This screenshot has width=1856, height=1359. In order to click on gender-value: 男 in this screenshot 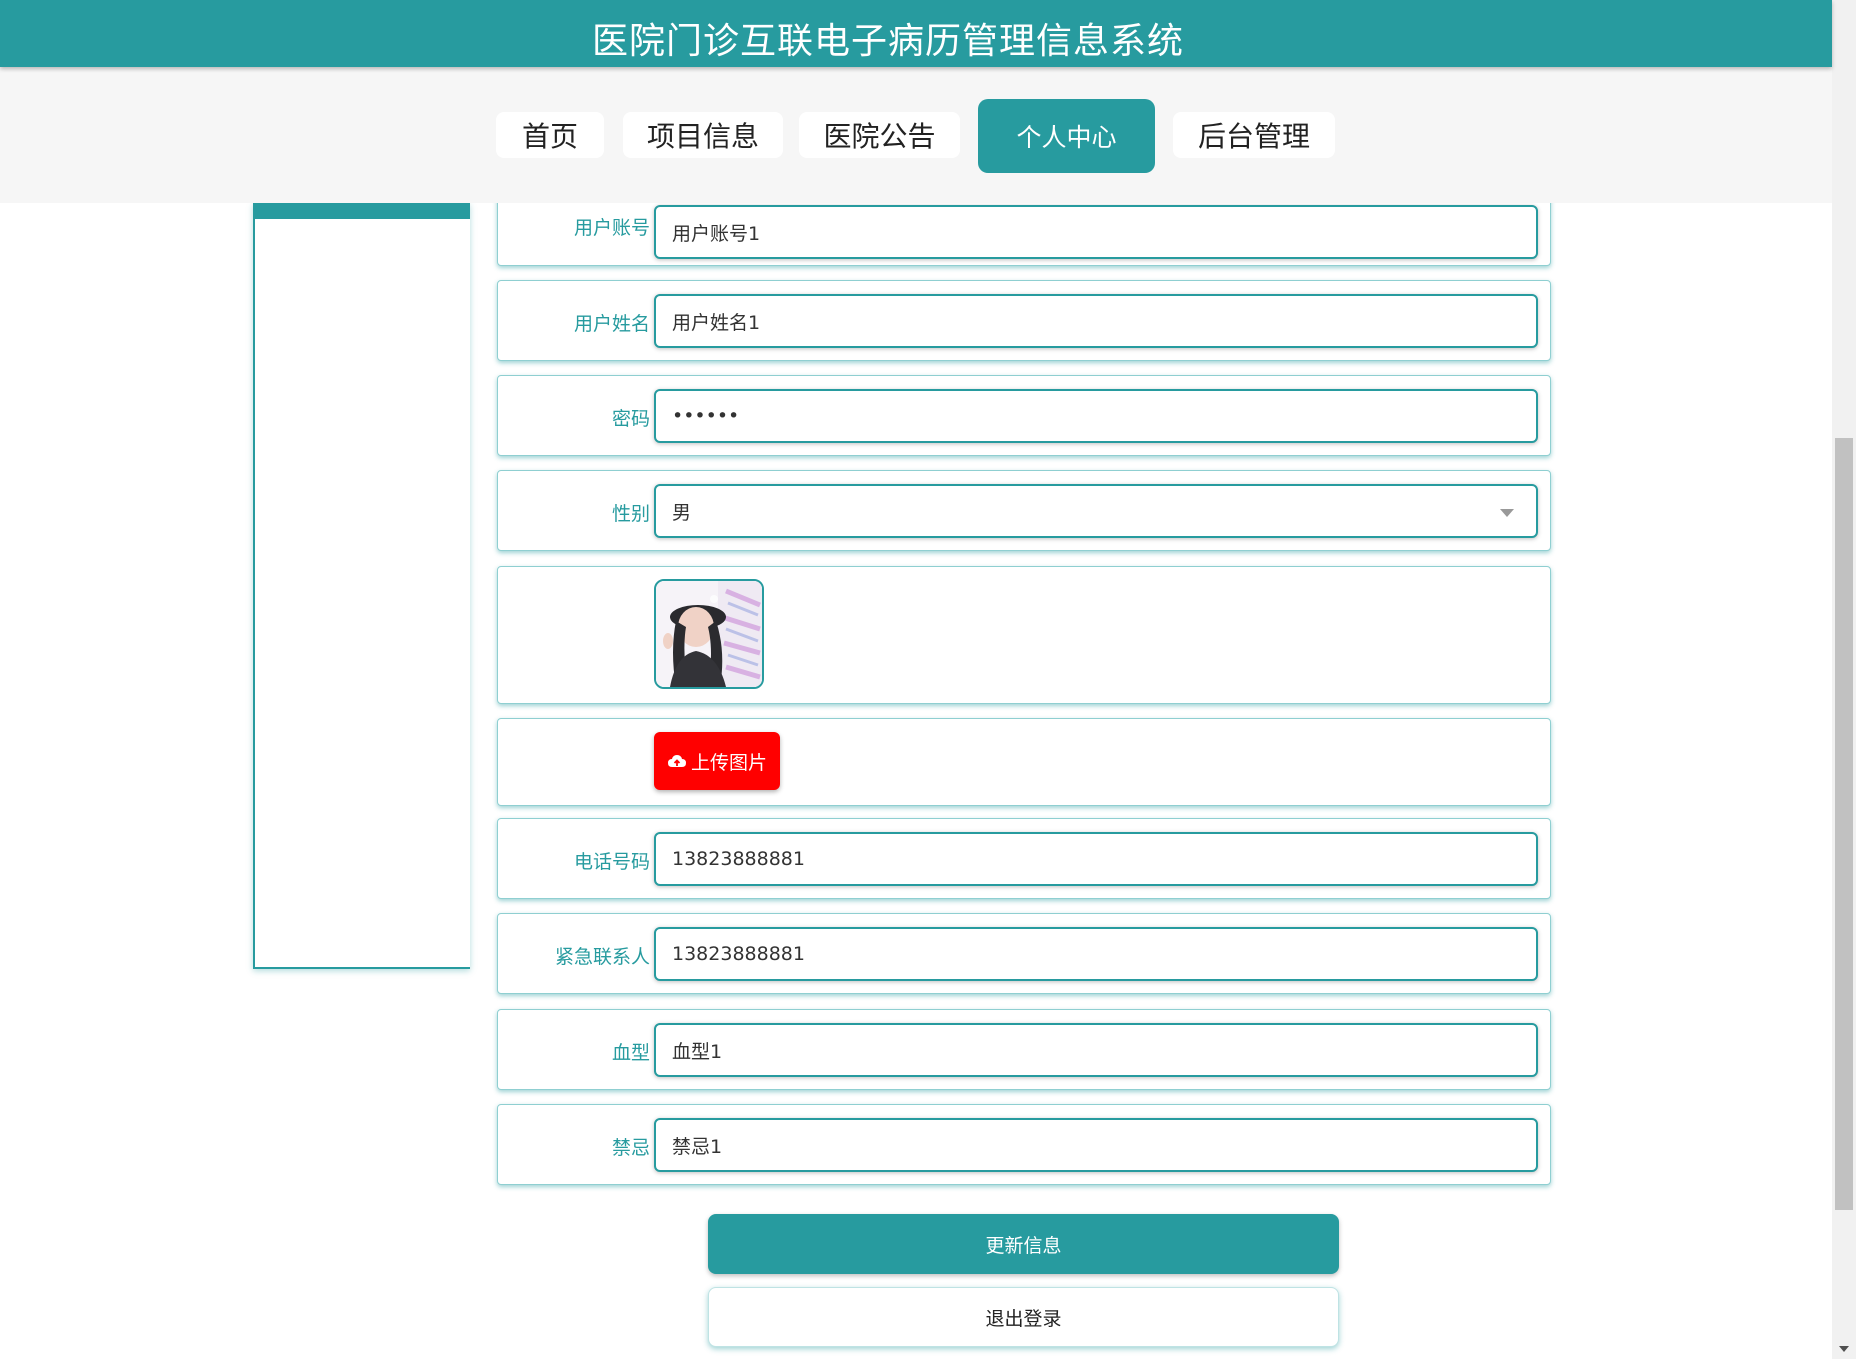, I will do `click(682, 512)`.